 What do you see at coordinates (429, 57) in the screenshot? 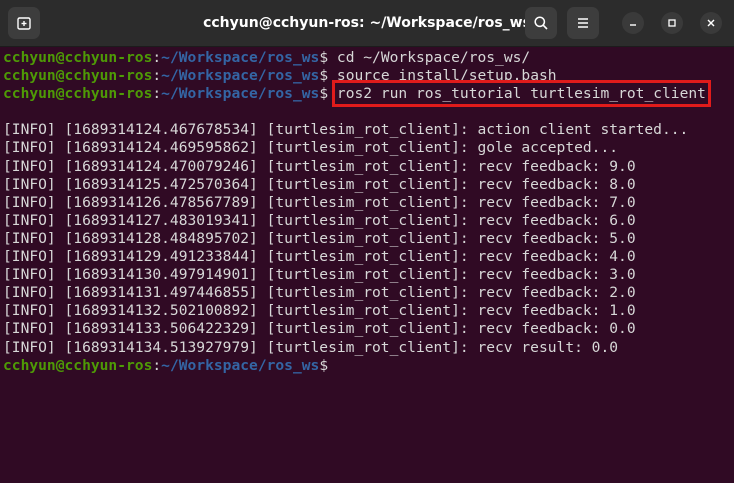
I see `command-text: cd ~/Workspace/ros_ws/` at bounding box center [429, 57].